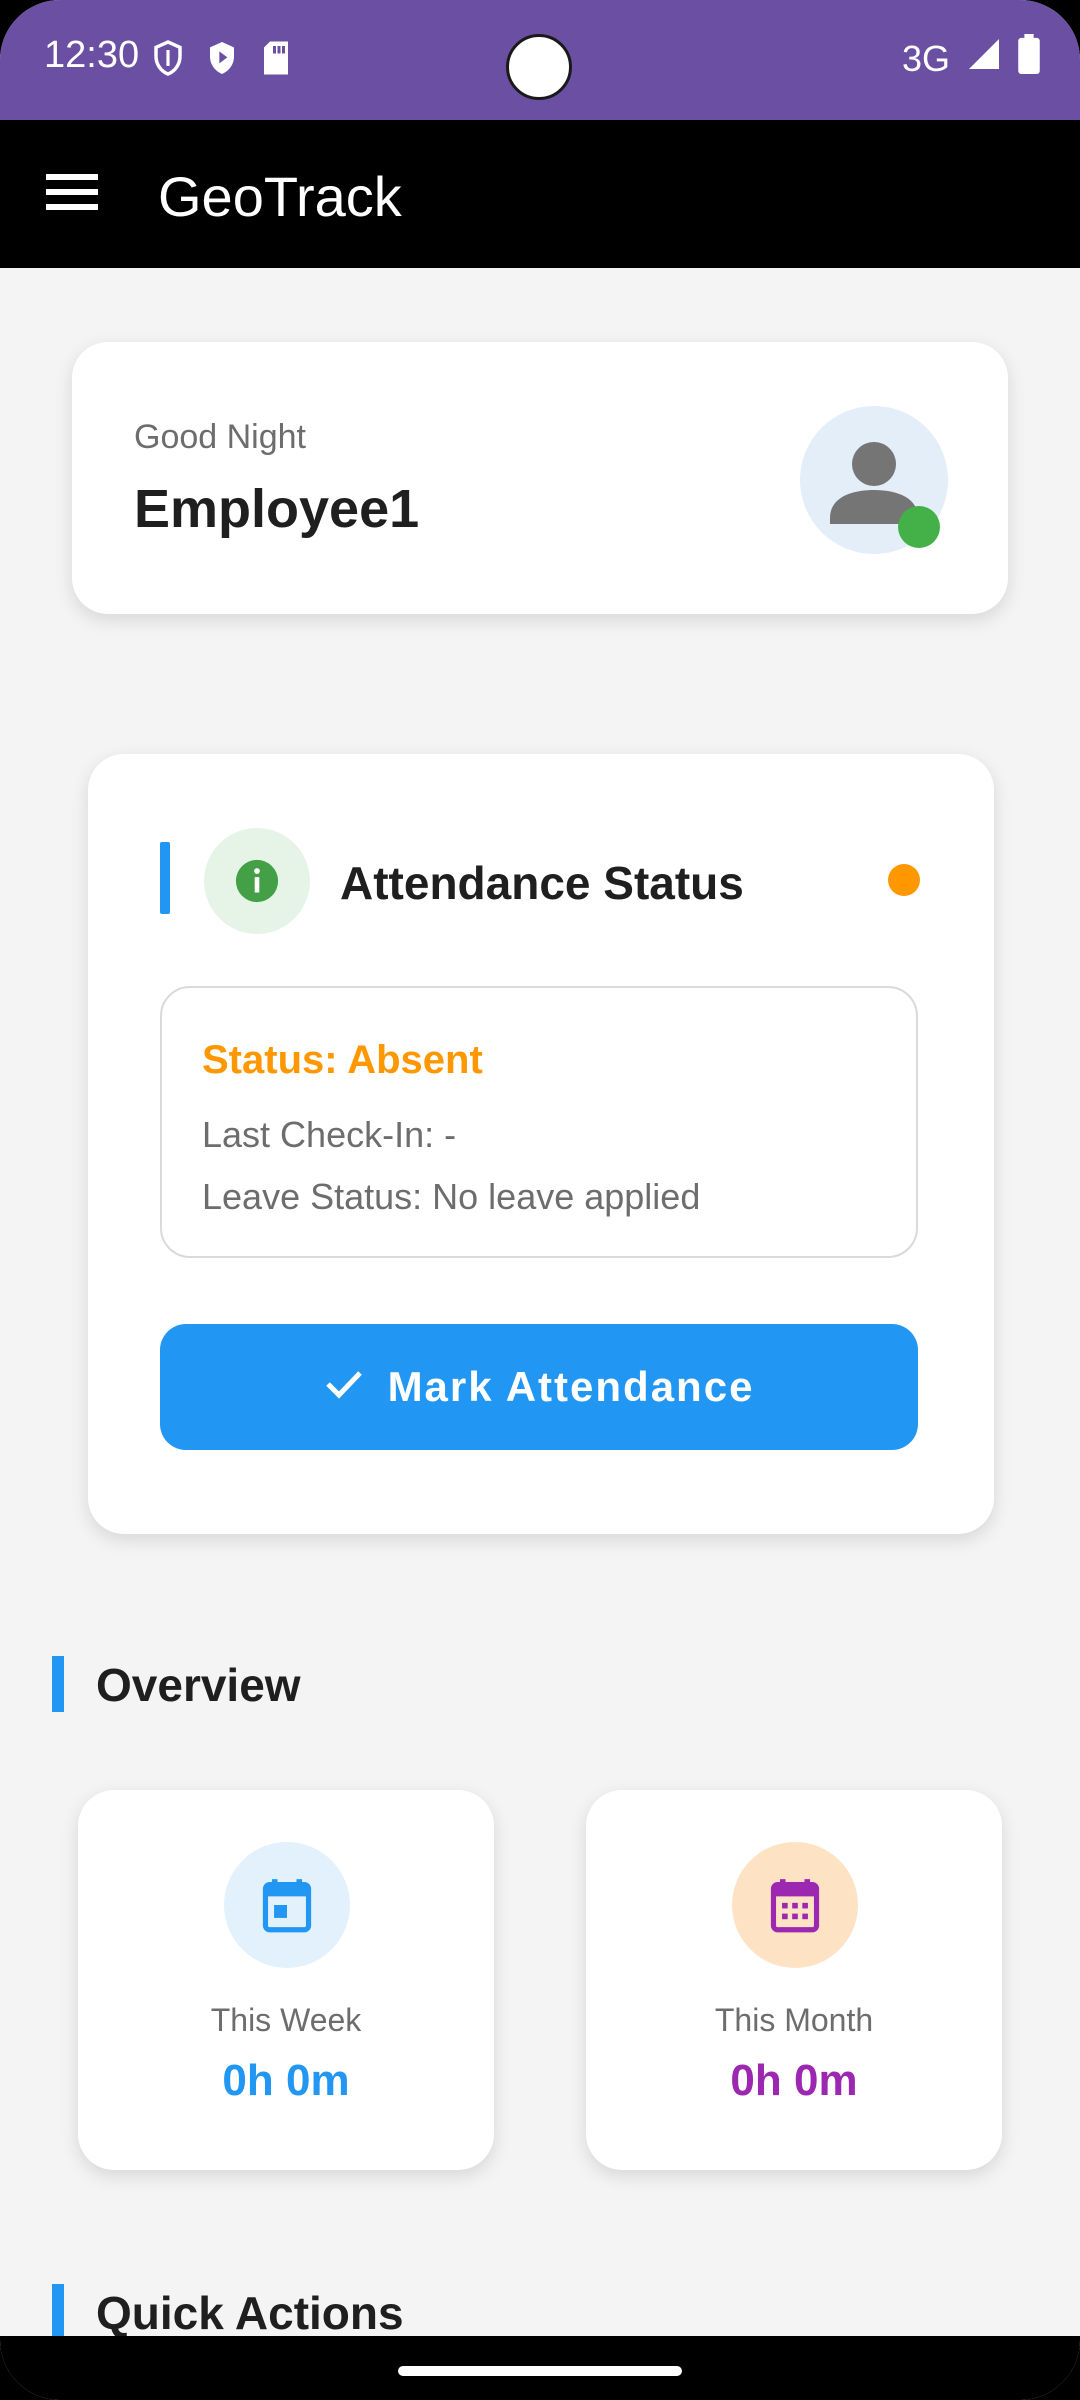 The width and height of the screenshot is (1080, 2400). I want to click on quick-actions-title: Quick Actions, so click(250, 2313).